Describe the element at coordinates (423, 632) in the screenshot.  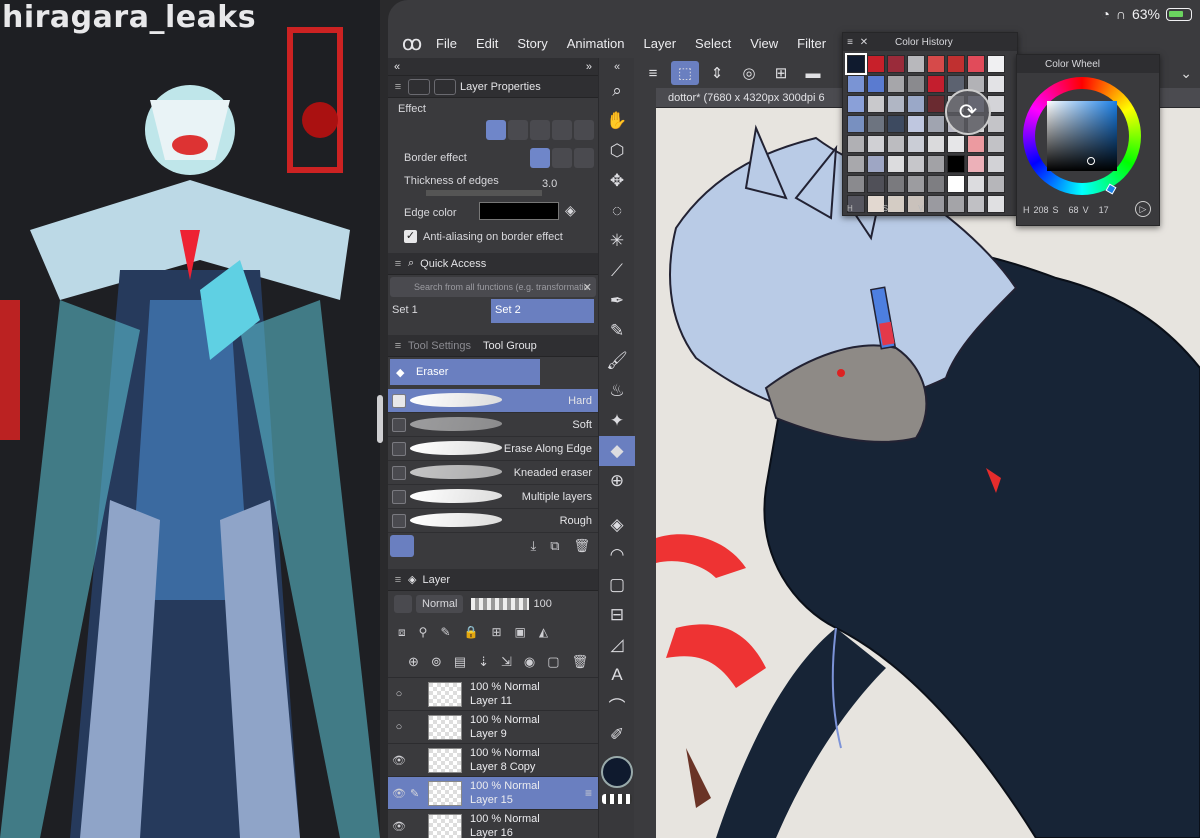
I see `reference-icon: ⚲` at that location.